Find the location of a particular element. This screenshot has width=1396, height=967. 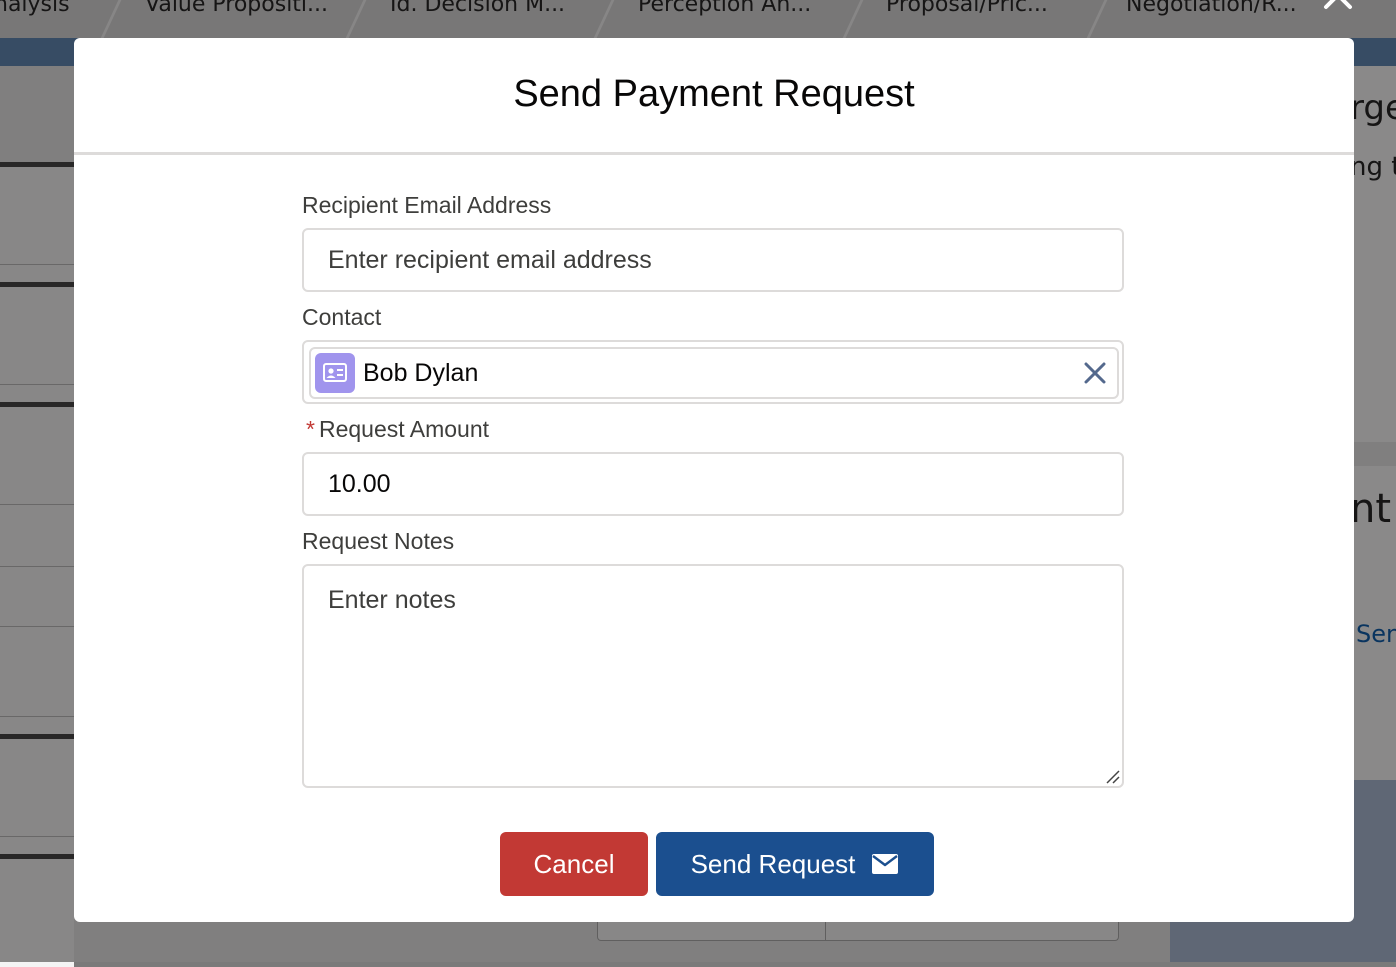

resize-handle-icon is located at coordinates (1112, 776).